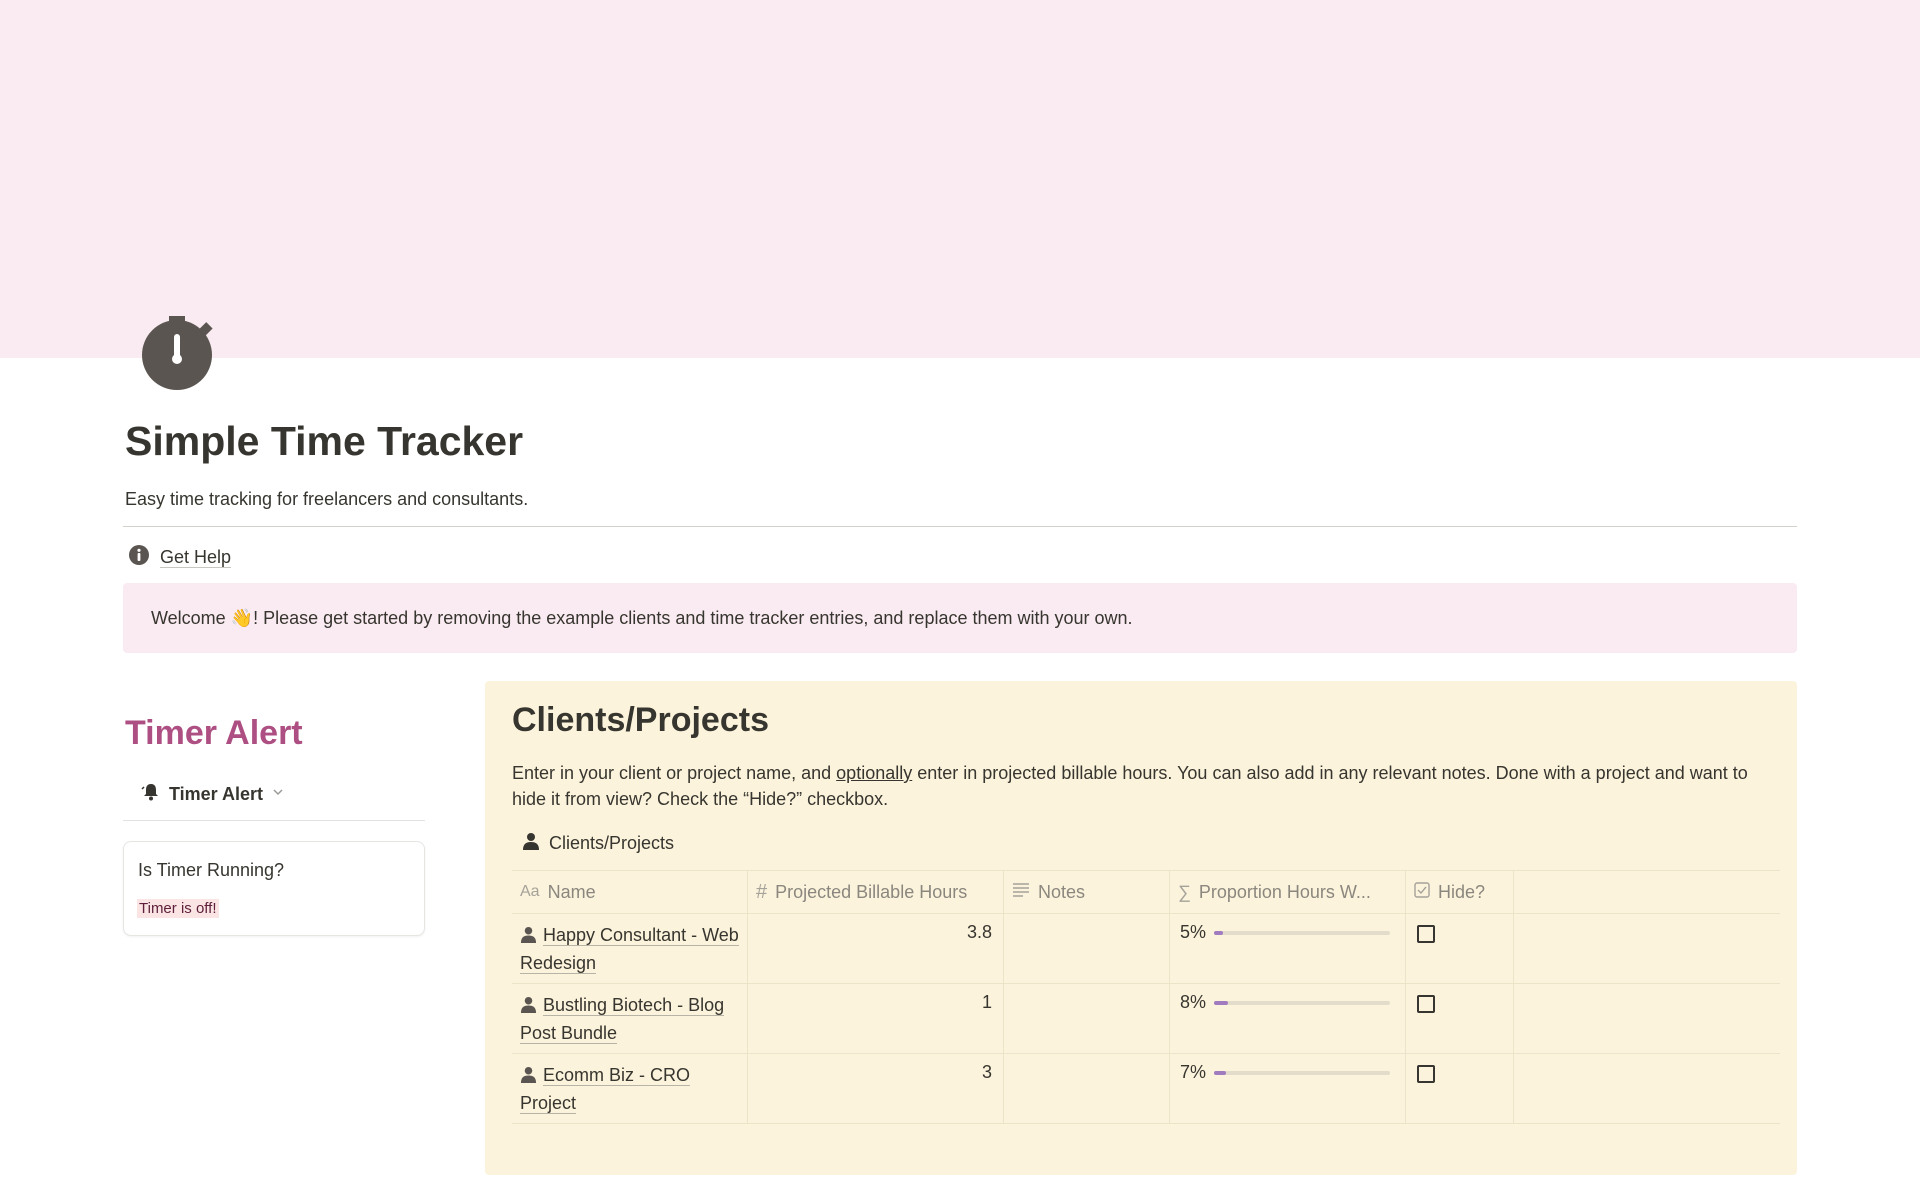 The height and width of the screenshot is (1199, 1920). Describe the element at coordinates (139, 557) in the screenshot. I see `info-icon` at that location.